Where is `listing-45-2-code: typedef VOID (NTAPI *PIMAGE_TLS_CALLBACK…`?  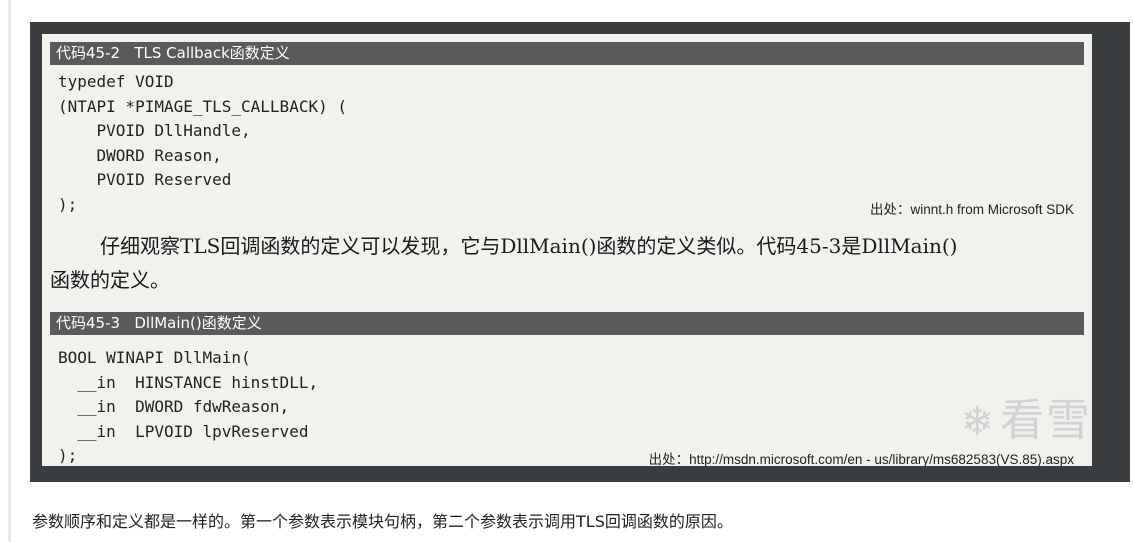 listing-45-2-code: typedef VOID (NTAPI *PIMAGE_TLS_CALLBACK… is located at coordinates (202, 143).